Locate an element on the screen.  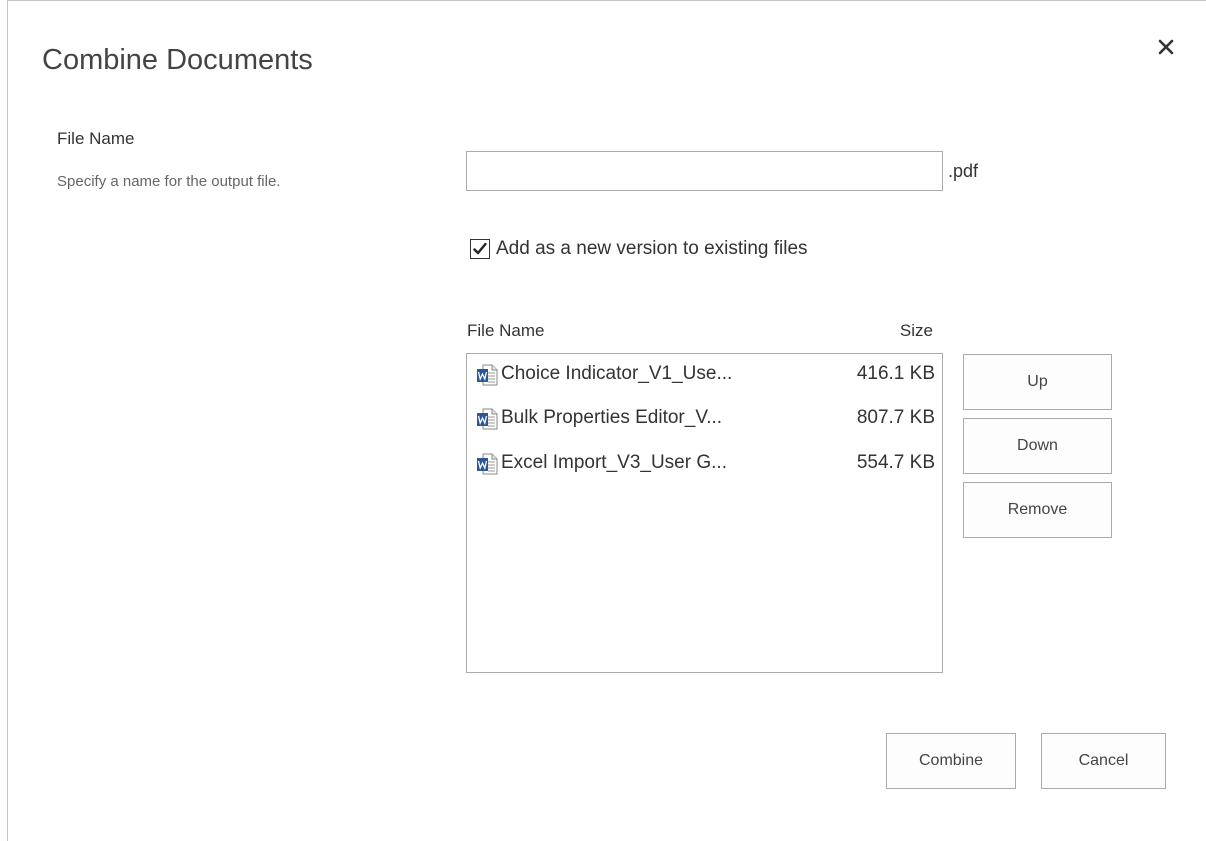
file-size: 807.7 KB is located at coordinates (895, 417).